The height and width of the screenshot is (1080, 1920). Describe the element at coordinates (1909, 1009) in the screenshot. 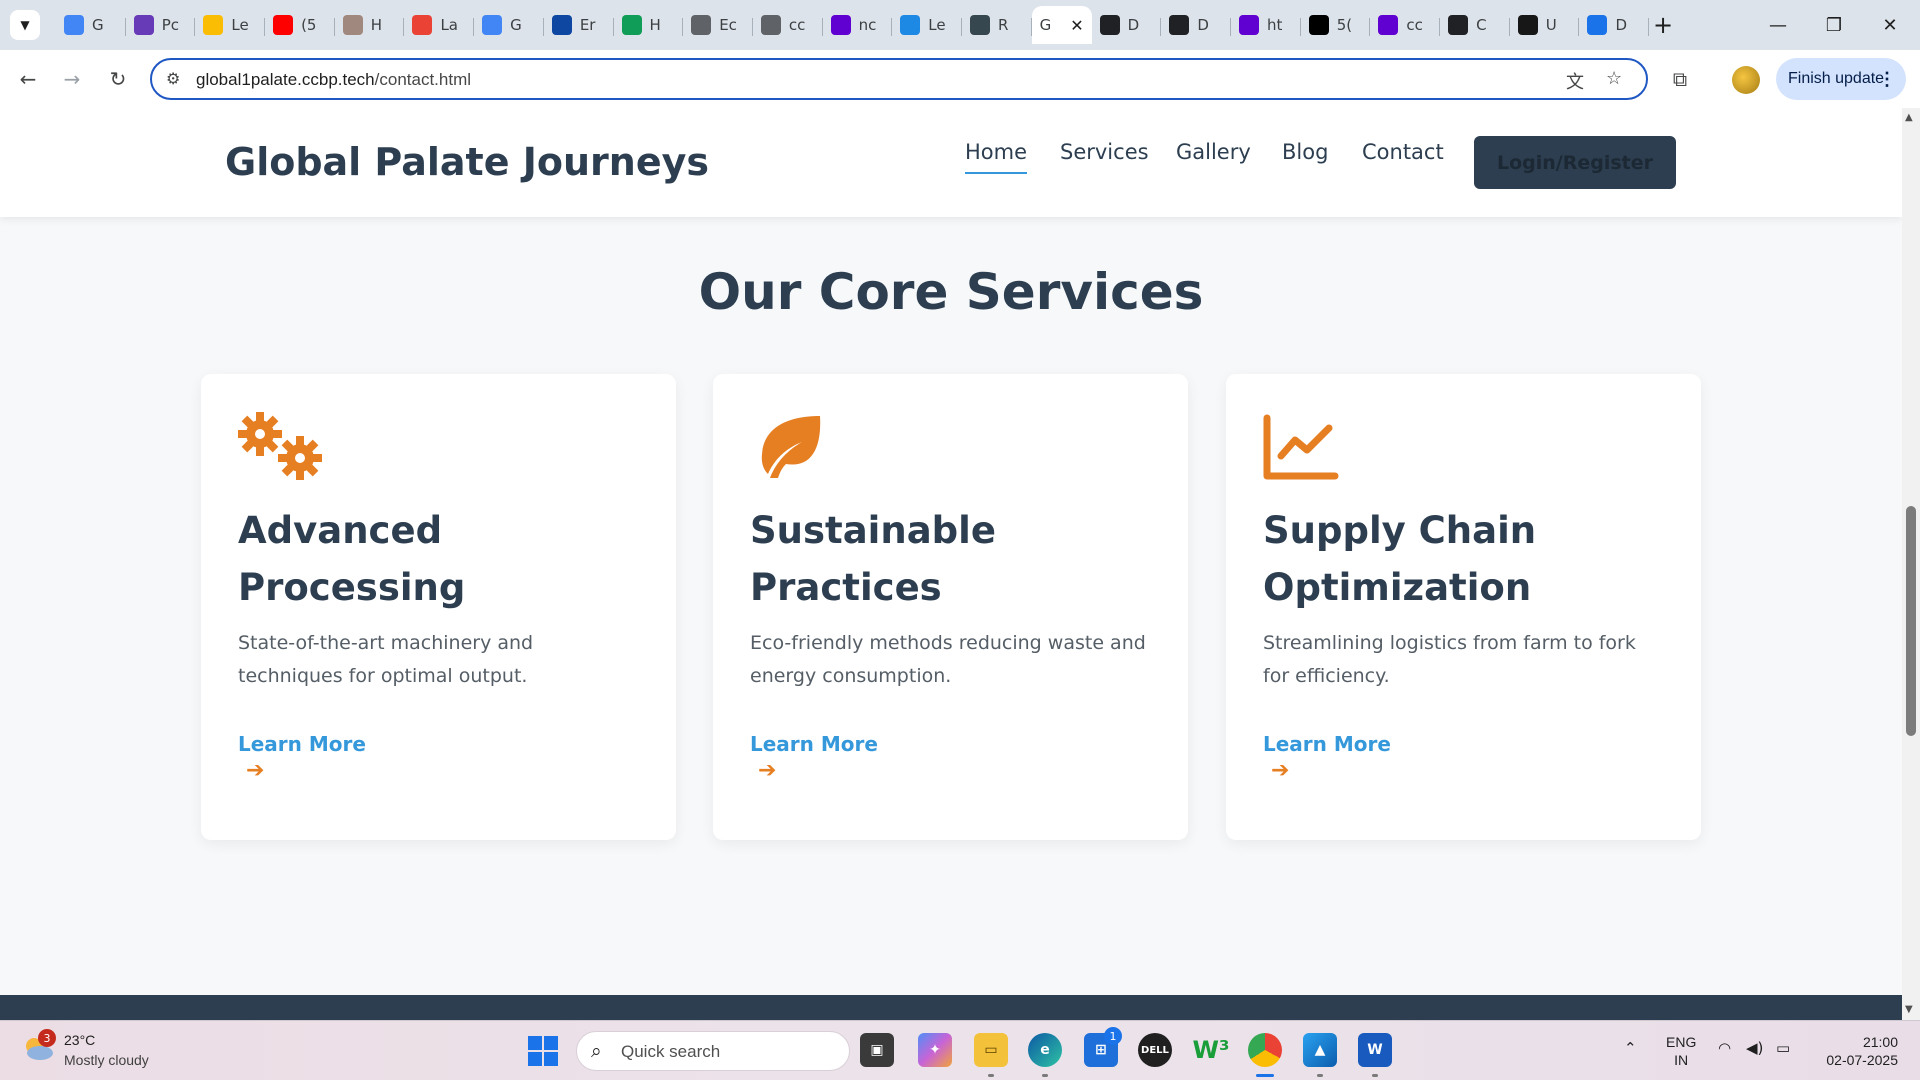

I see `scroll-down-icon: ▼` at that location.